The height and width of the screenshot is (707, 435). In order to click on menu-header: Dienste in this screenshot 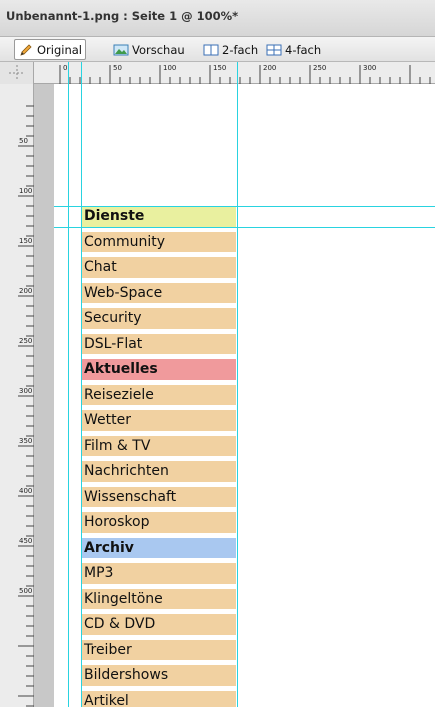, I will do `click(158, 216)`.